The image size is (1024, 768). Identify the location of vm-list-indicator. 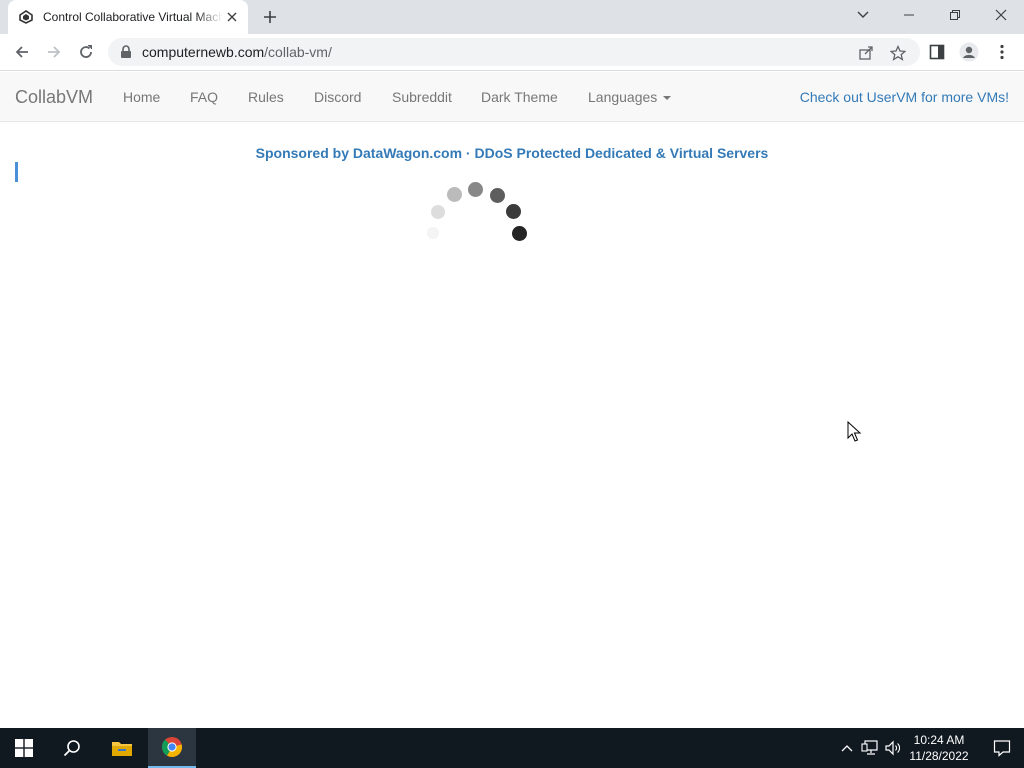
(16, 172).